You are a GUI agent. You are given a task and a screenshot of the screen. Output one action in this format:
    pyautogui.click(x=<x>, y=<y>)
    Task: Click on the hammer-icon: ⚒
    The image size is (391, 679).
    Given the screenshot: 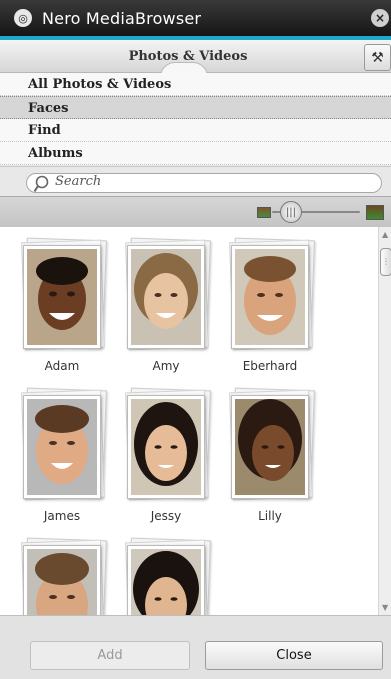 What is the action you would take?
    pyautogui.click(x=377, y=57)
    